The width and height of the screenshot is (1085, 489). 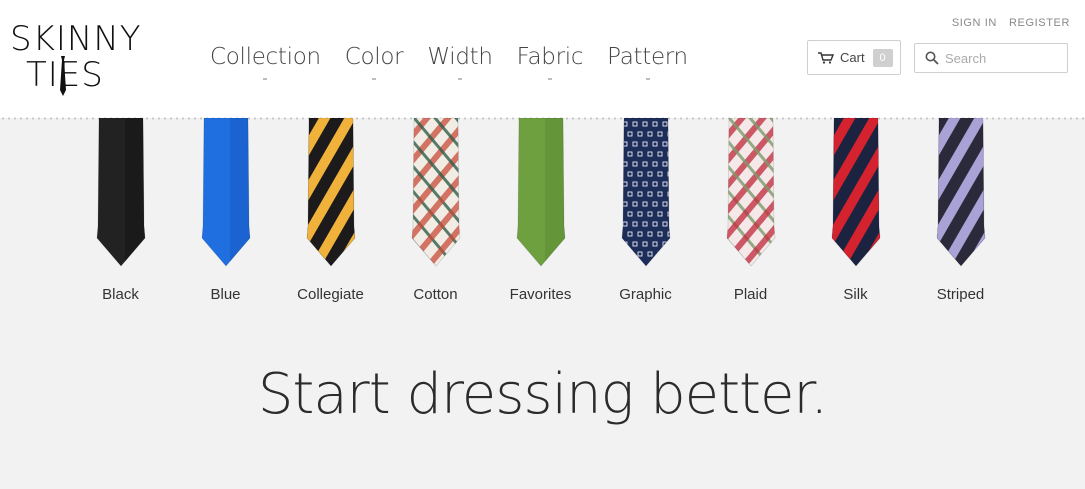 I want to click on tie-category-plaid: Plaid, so click(x=750, y=210).